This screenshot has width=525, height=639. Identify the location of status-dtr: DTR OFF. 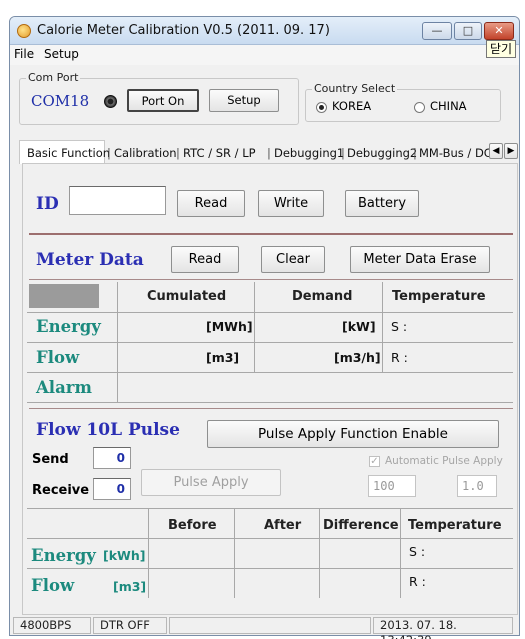
(130, 625).